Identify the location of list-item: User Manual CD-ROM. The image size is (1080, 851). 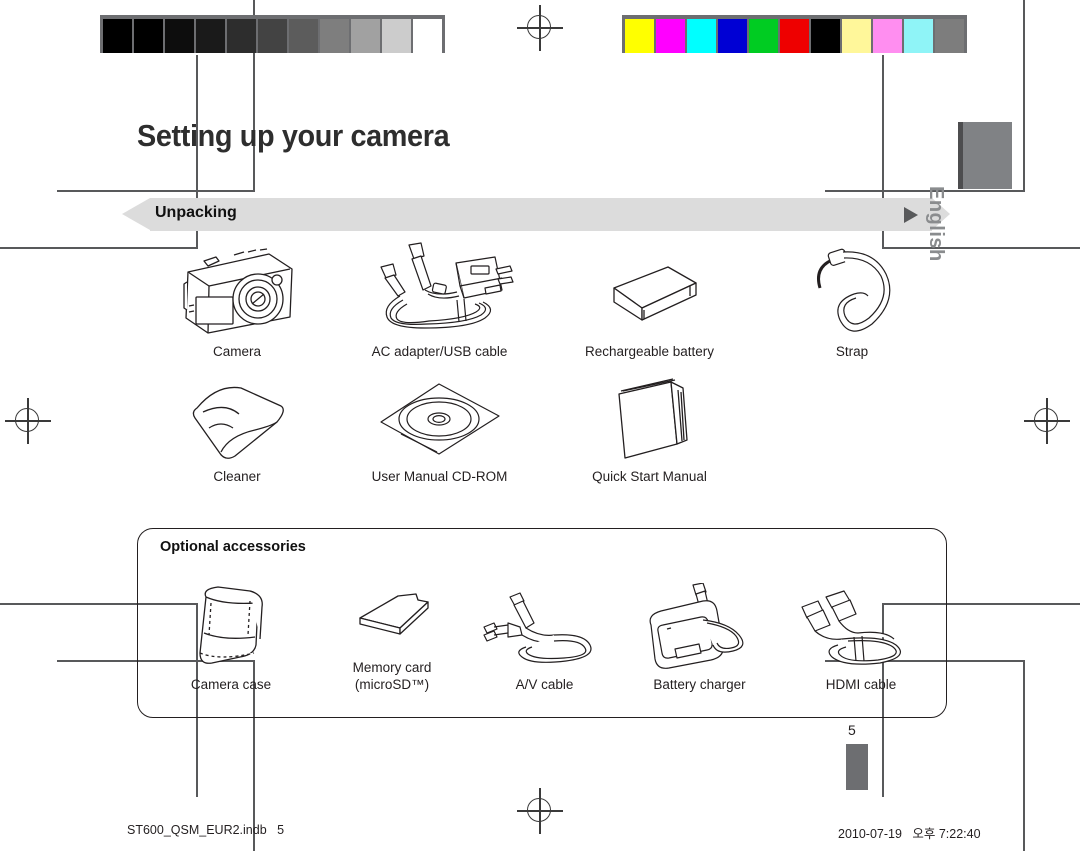
(439, 432).